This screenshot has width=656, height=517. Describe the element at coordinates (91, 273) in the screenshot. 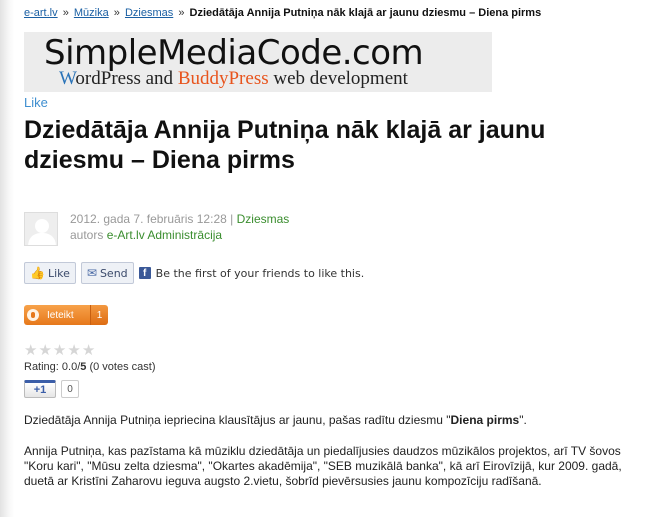

I see `envelope-icon: ✉` at that location.